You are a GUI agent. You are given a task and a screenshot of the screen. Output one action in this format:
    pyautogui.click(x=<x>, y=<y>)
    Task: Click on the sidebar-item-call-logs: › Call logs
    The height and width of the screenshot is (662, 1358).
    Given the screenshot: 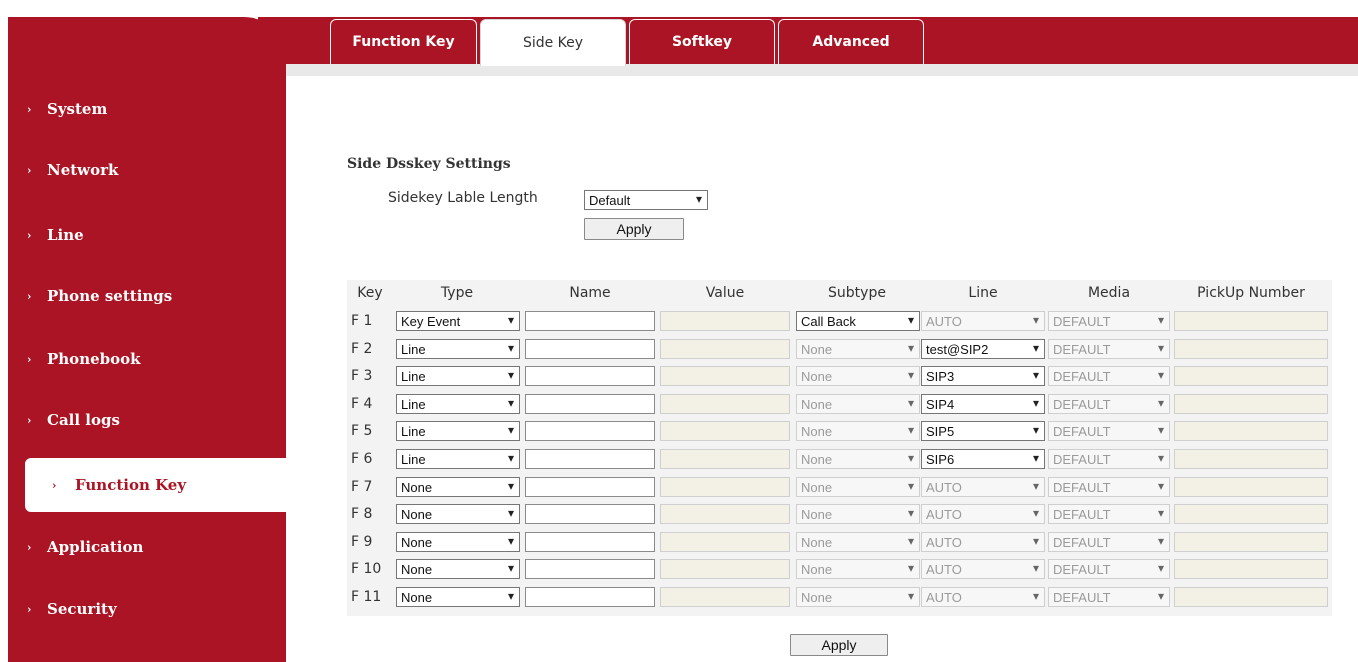 What is the action you would take?
    pyautogui.click(x=143, y=420)
    